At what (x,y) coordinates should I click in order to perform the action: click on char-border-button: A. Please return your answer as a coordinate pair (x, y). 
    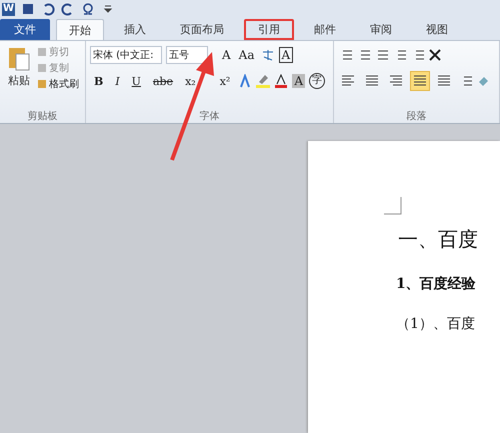
    Looking at the image, I should click on (286, 55).